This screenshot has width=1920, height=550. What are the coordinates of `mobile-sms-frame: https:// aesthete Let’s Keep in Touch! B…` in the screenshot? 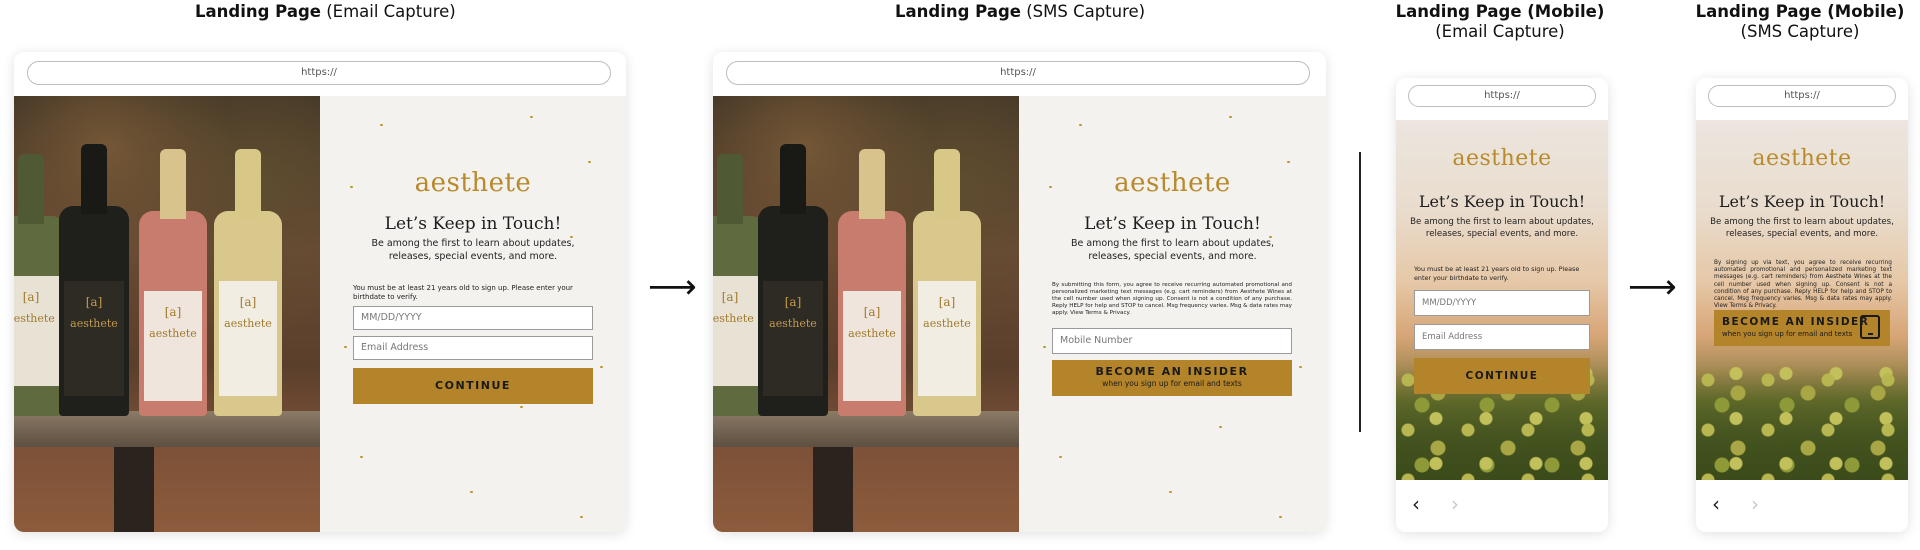 It's located at (1802, 305).